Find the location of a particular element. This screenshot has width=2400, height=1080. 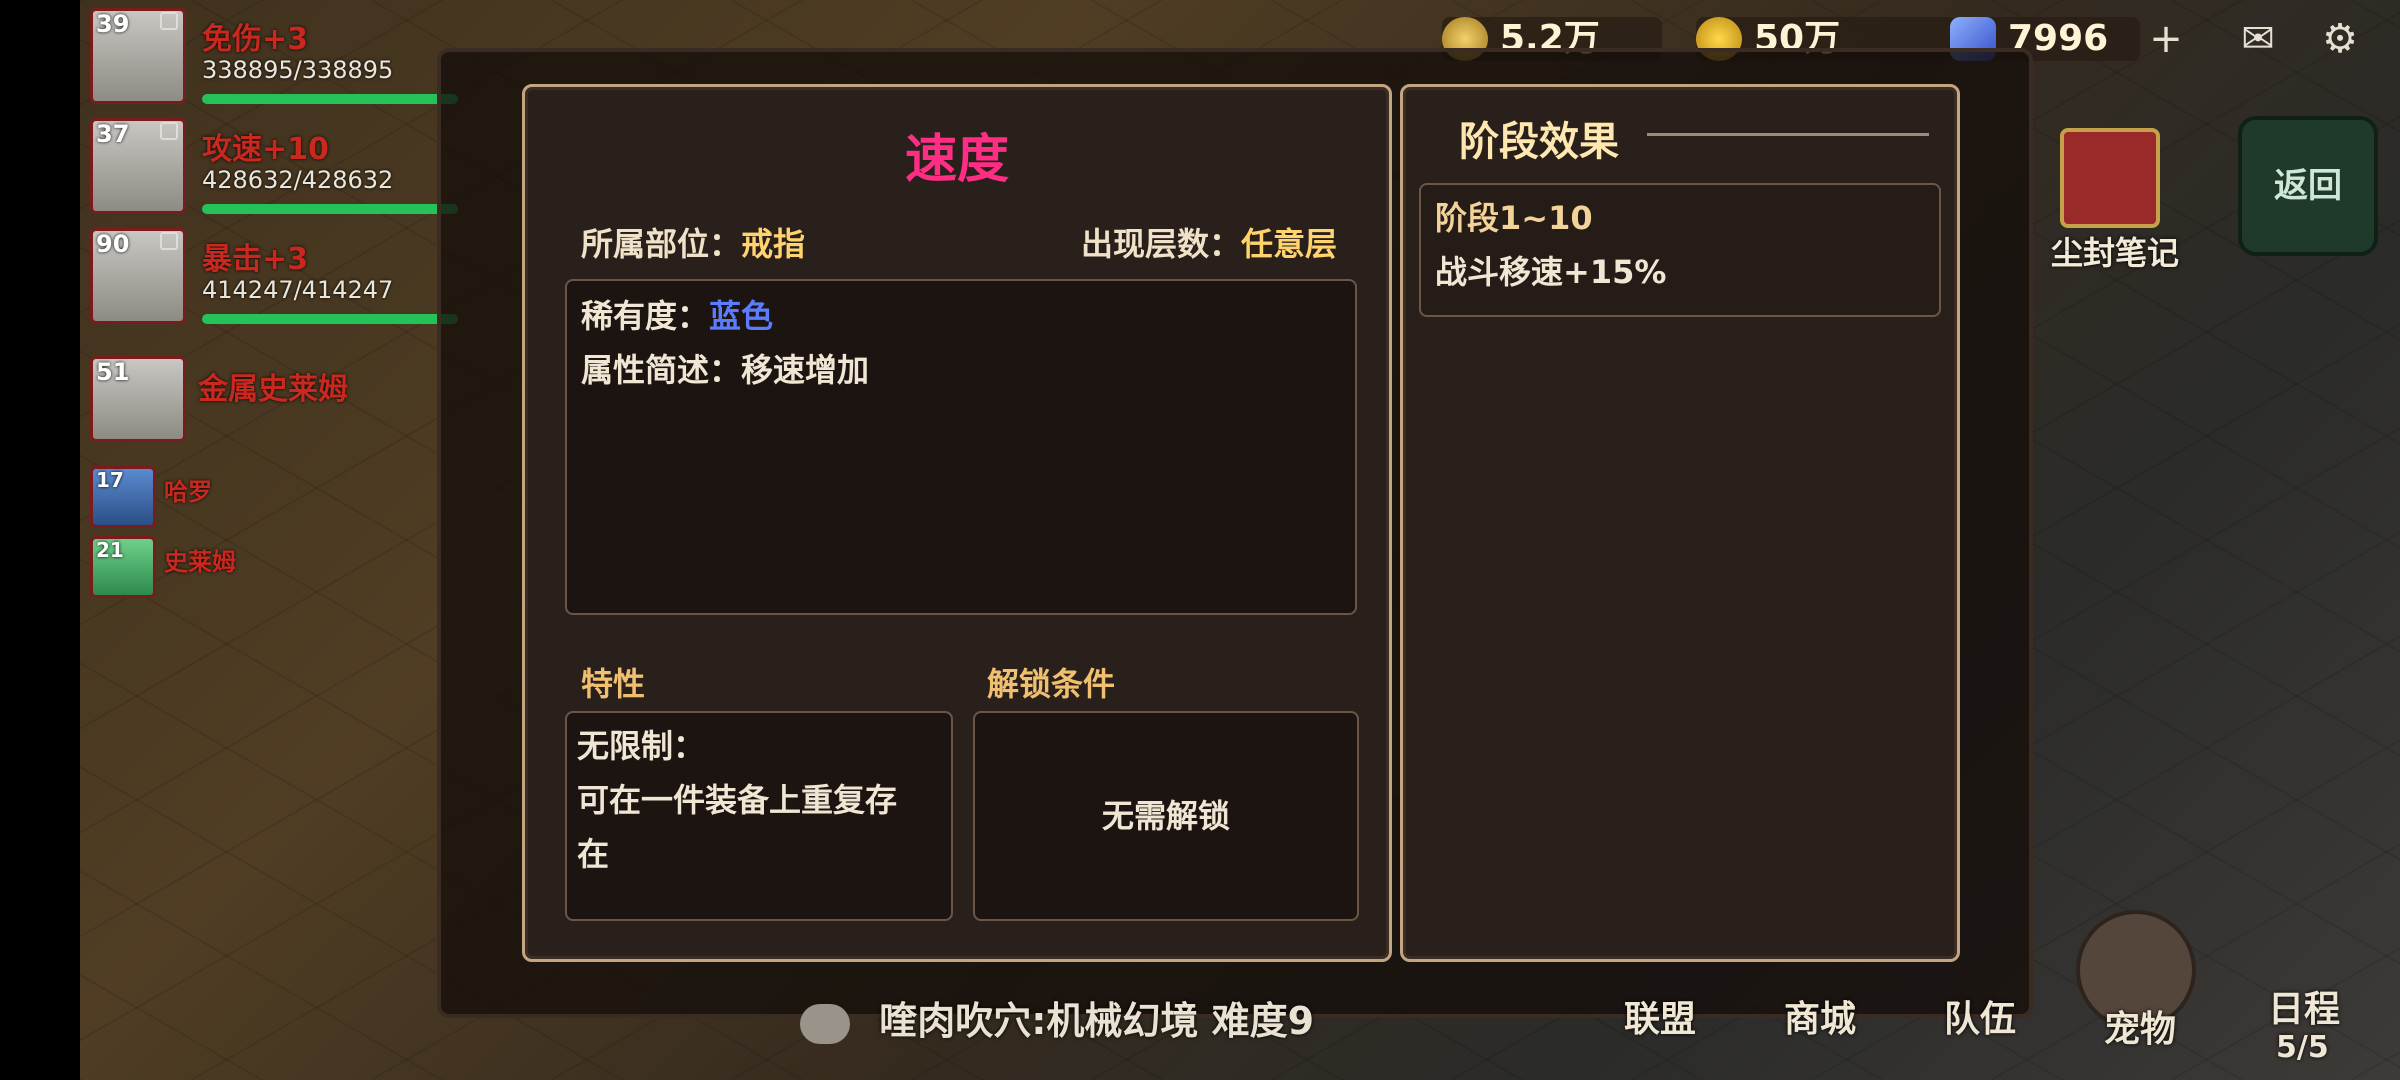

member-level: 39 is located at coordinates (113, 24).